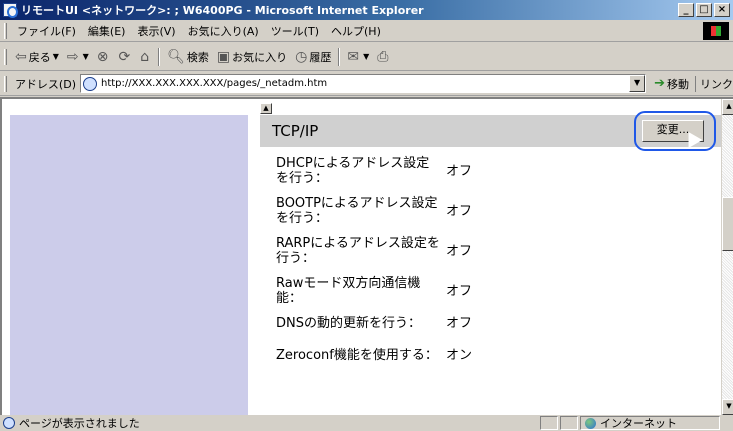 This screenshot has height=431, width=733. What do you see at coordinates (197, 57) in the screenshot?
I see `search-label: 検索` at bounding box center [197, 57].